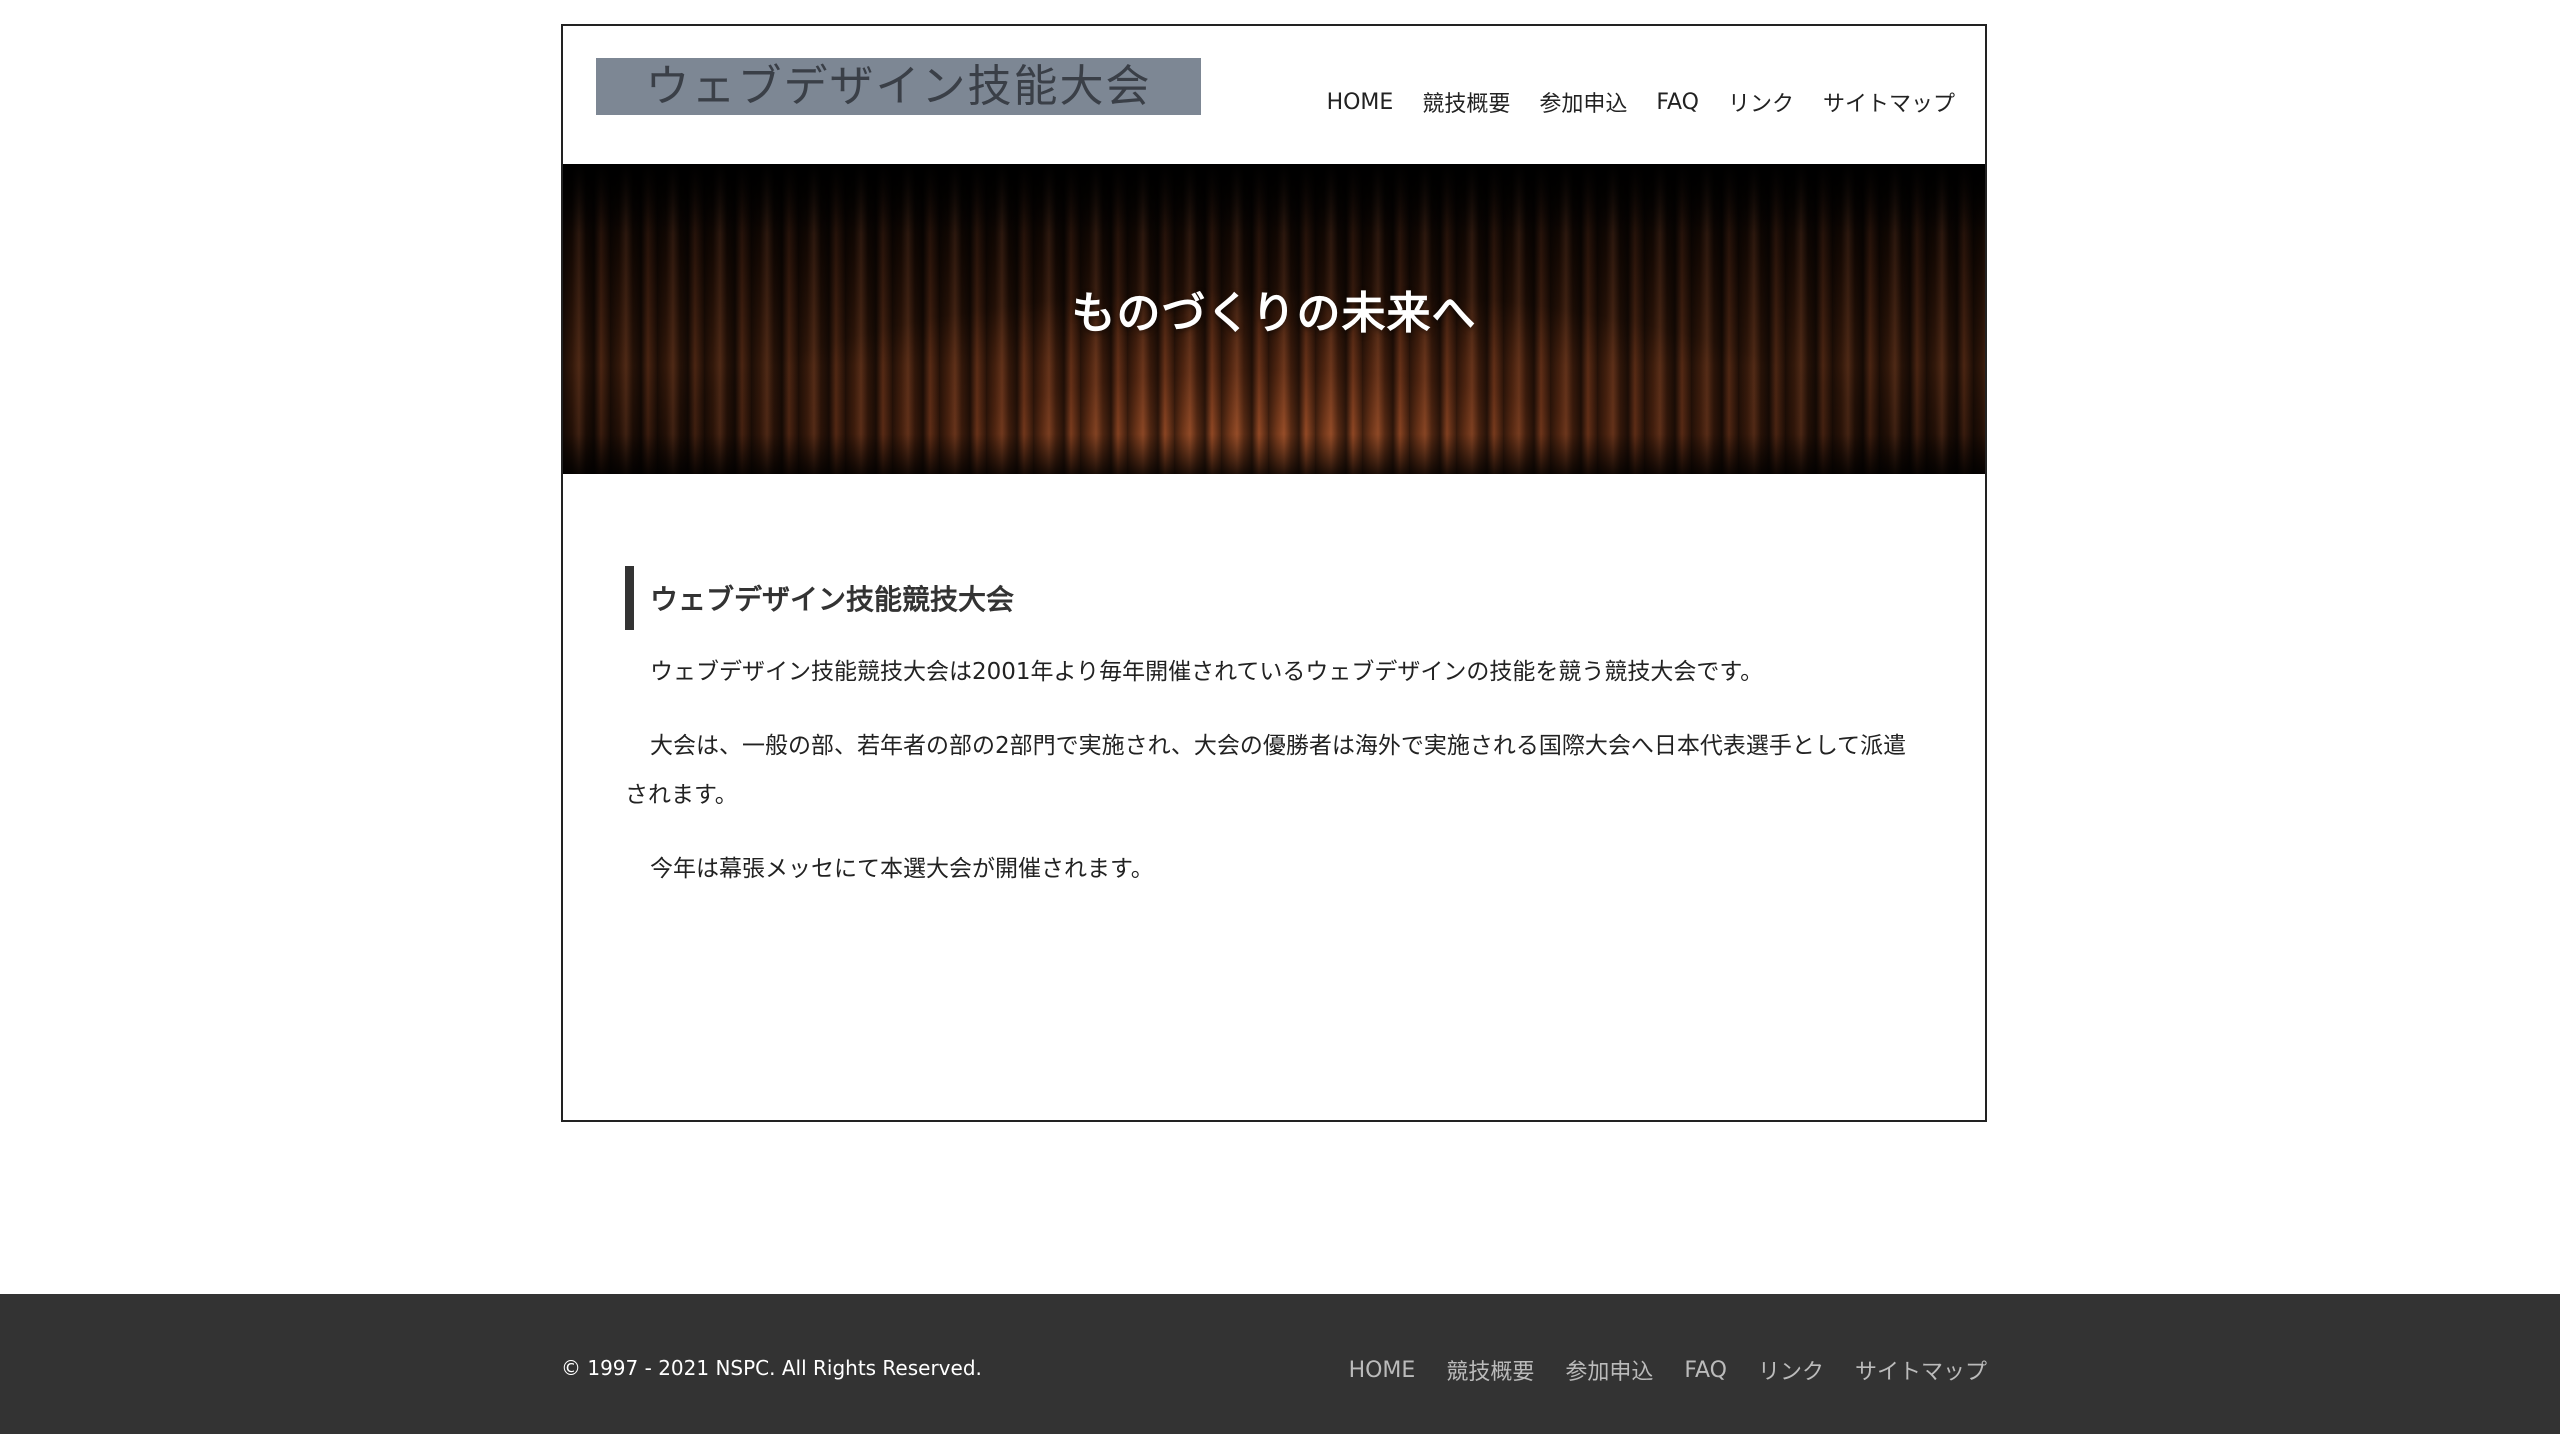  What do you see at coordinates (1921, 1370) in the screenshot?
I see `footer-nav-sitemap: サイトマップ` at bounding box center [1921, 1370].